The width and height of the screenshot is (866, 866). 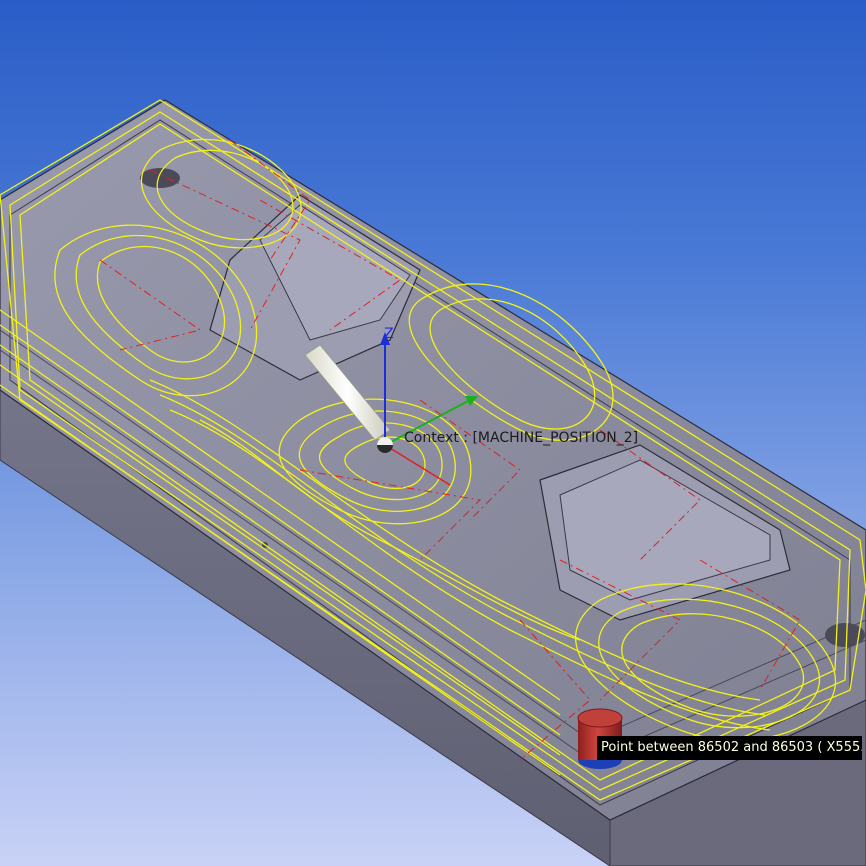 I want to click on point-info-tooltip: Point between 86502 and 86503 ( X555.0, so click(x=729, y=748).